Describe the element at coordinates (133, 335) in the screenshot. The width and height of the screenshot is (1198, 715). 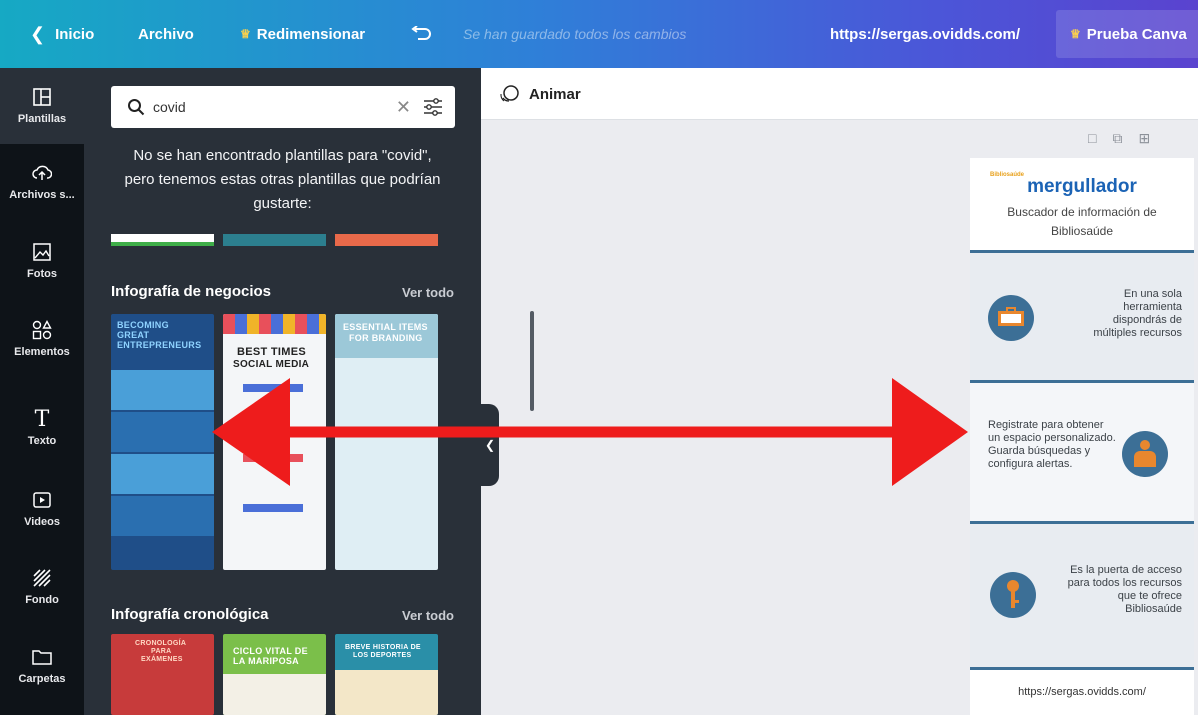
I see `template-line: GREAT` at that location.